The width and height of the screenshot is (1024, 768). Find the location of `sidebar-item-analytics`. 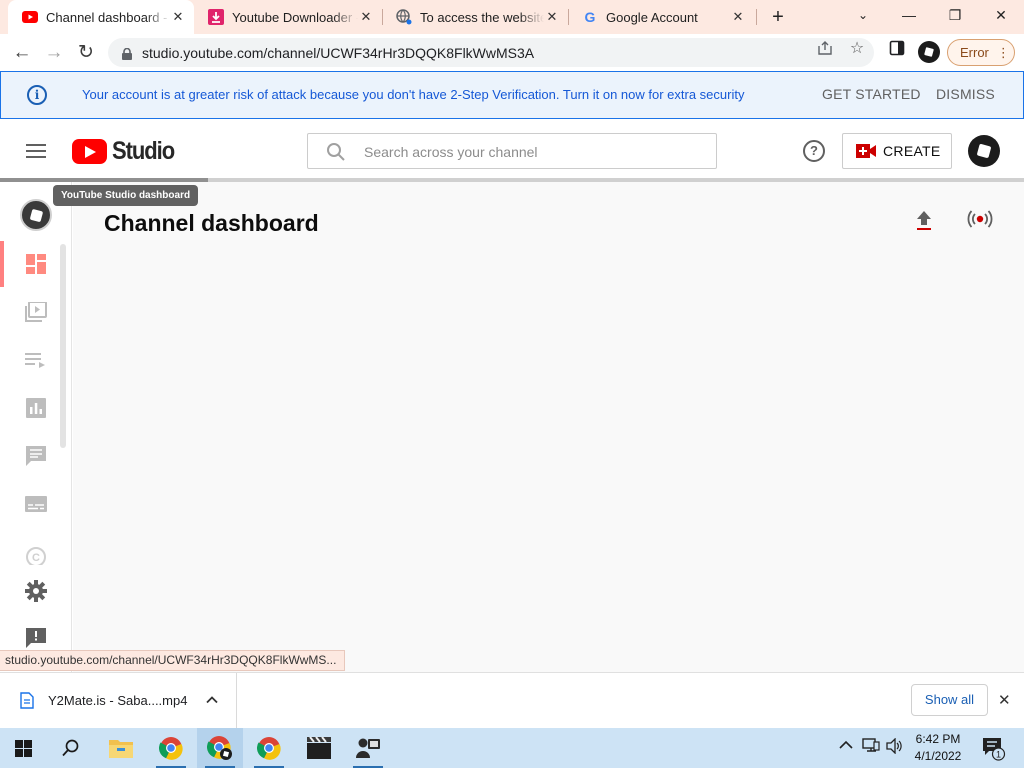

sidebar-item-analytics is located at coordinates (36, 408).